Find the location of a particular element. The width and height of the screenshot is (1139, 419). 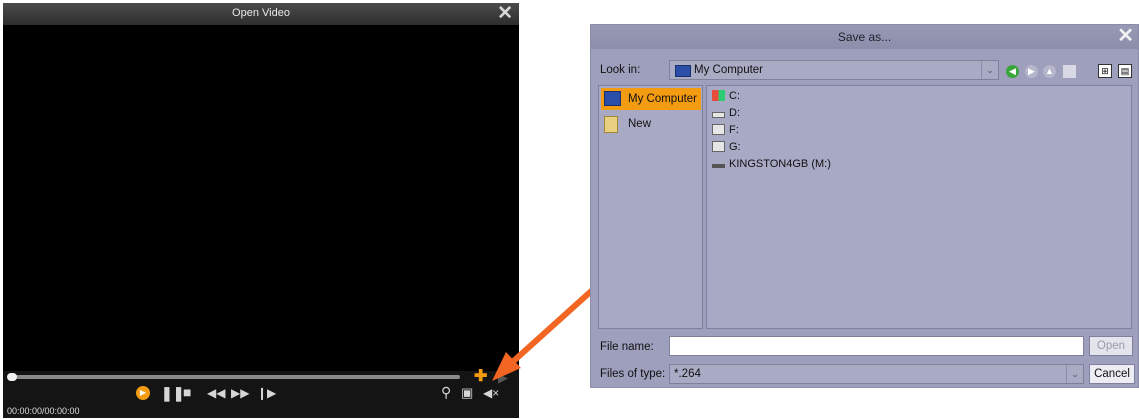

files-of-type-dropdown: *.264 ⌄ is located at coordinates (876, 374).